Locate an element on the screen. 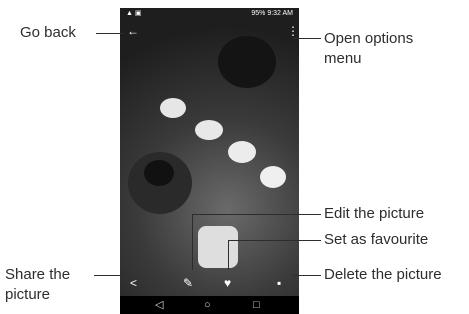  callout-open-options-menu: Open options menu is located at coordinates (369, 48).